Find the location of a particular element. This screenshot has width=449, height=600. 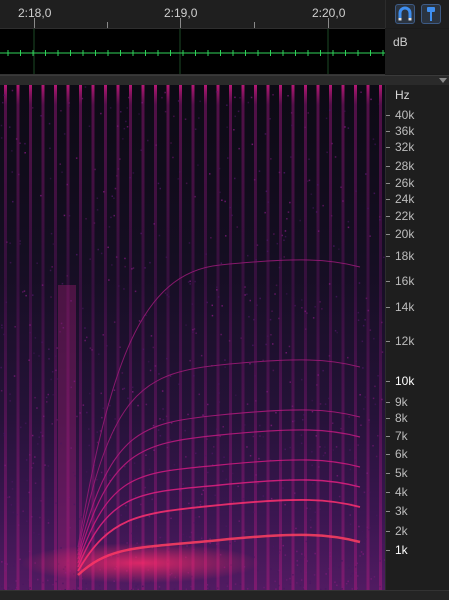

frequency-label: 2k is located at coordinates (401, 531).